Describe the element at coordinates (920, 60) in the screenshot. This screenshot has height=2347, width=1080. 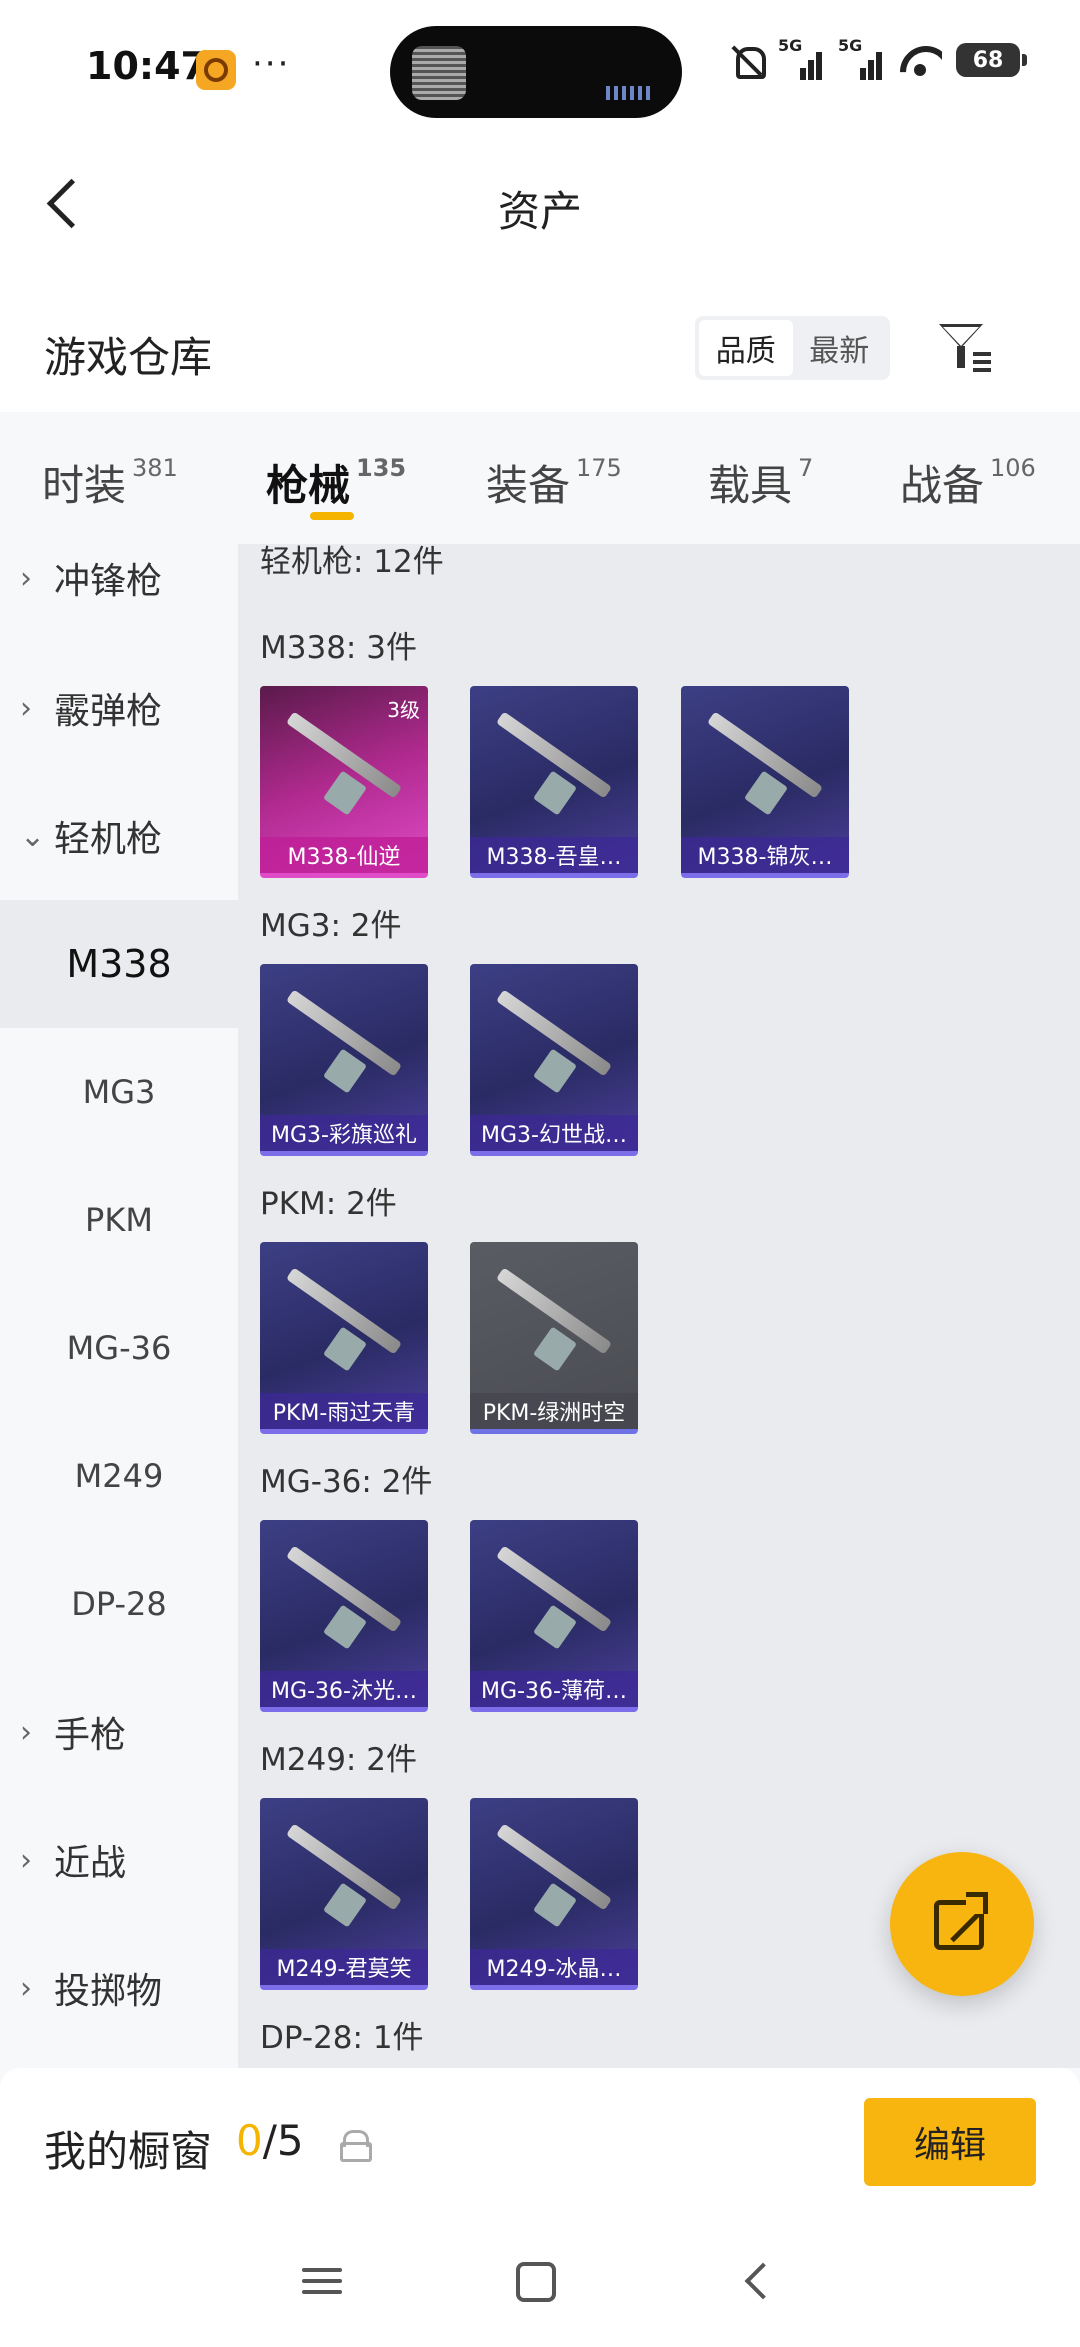
I see `wifi-icon` at that location.